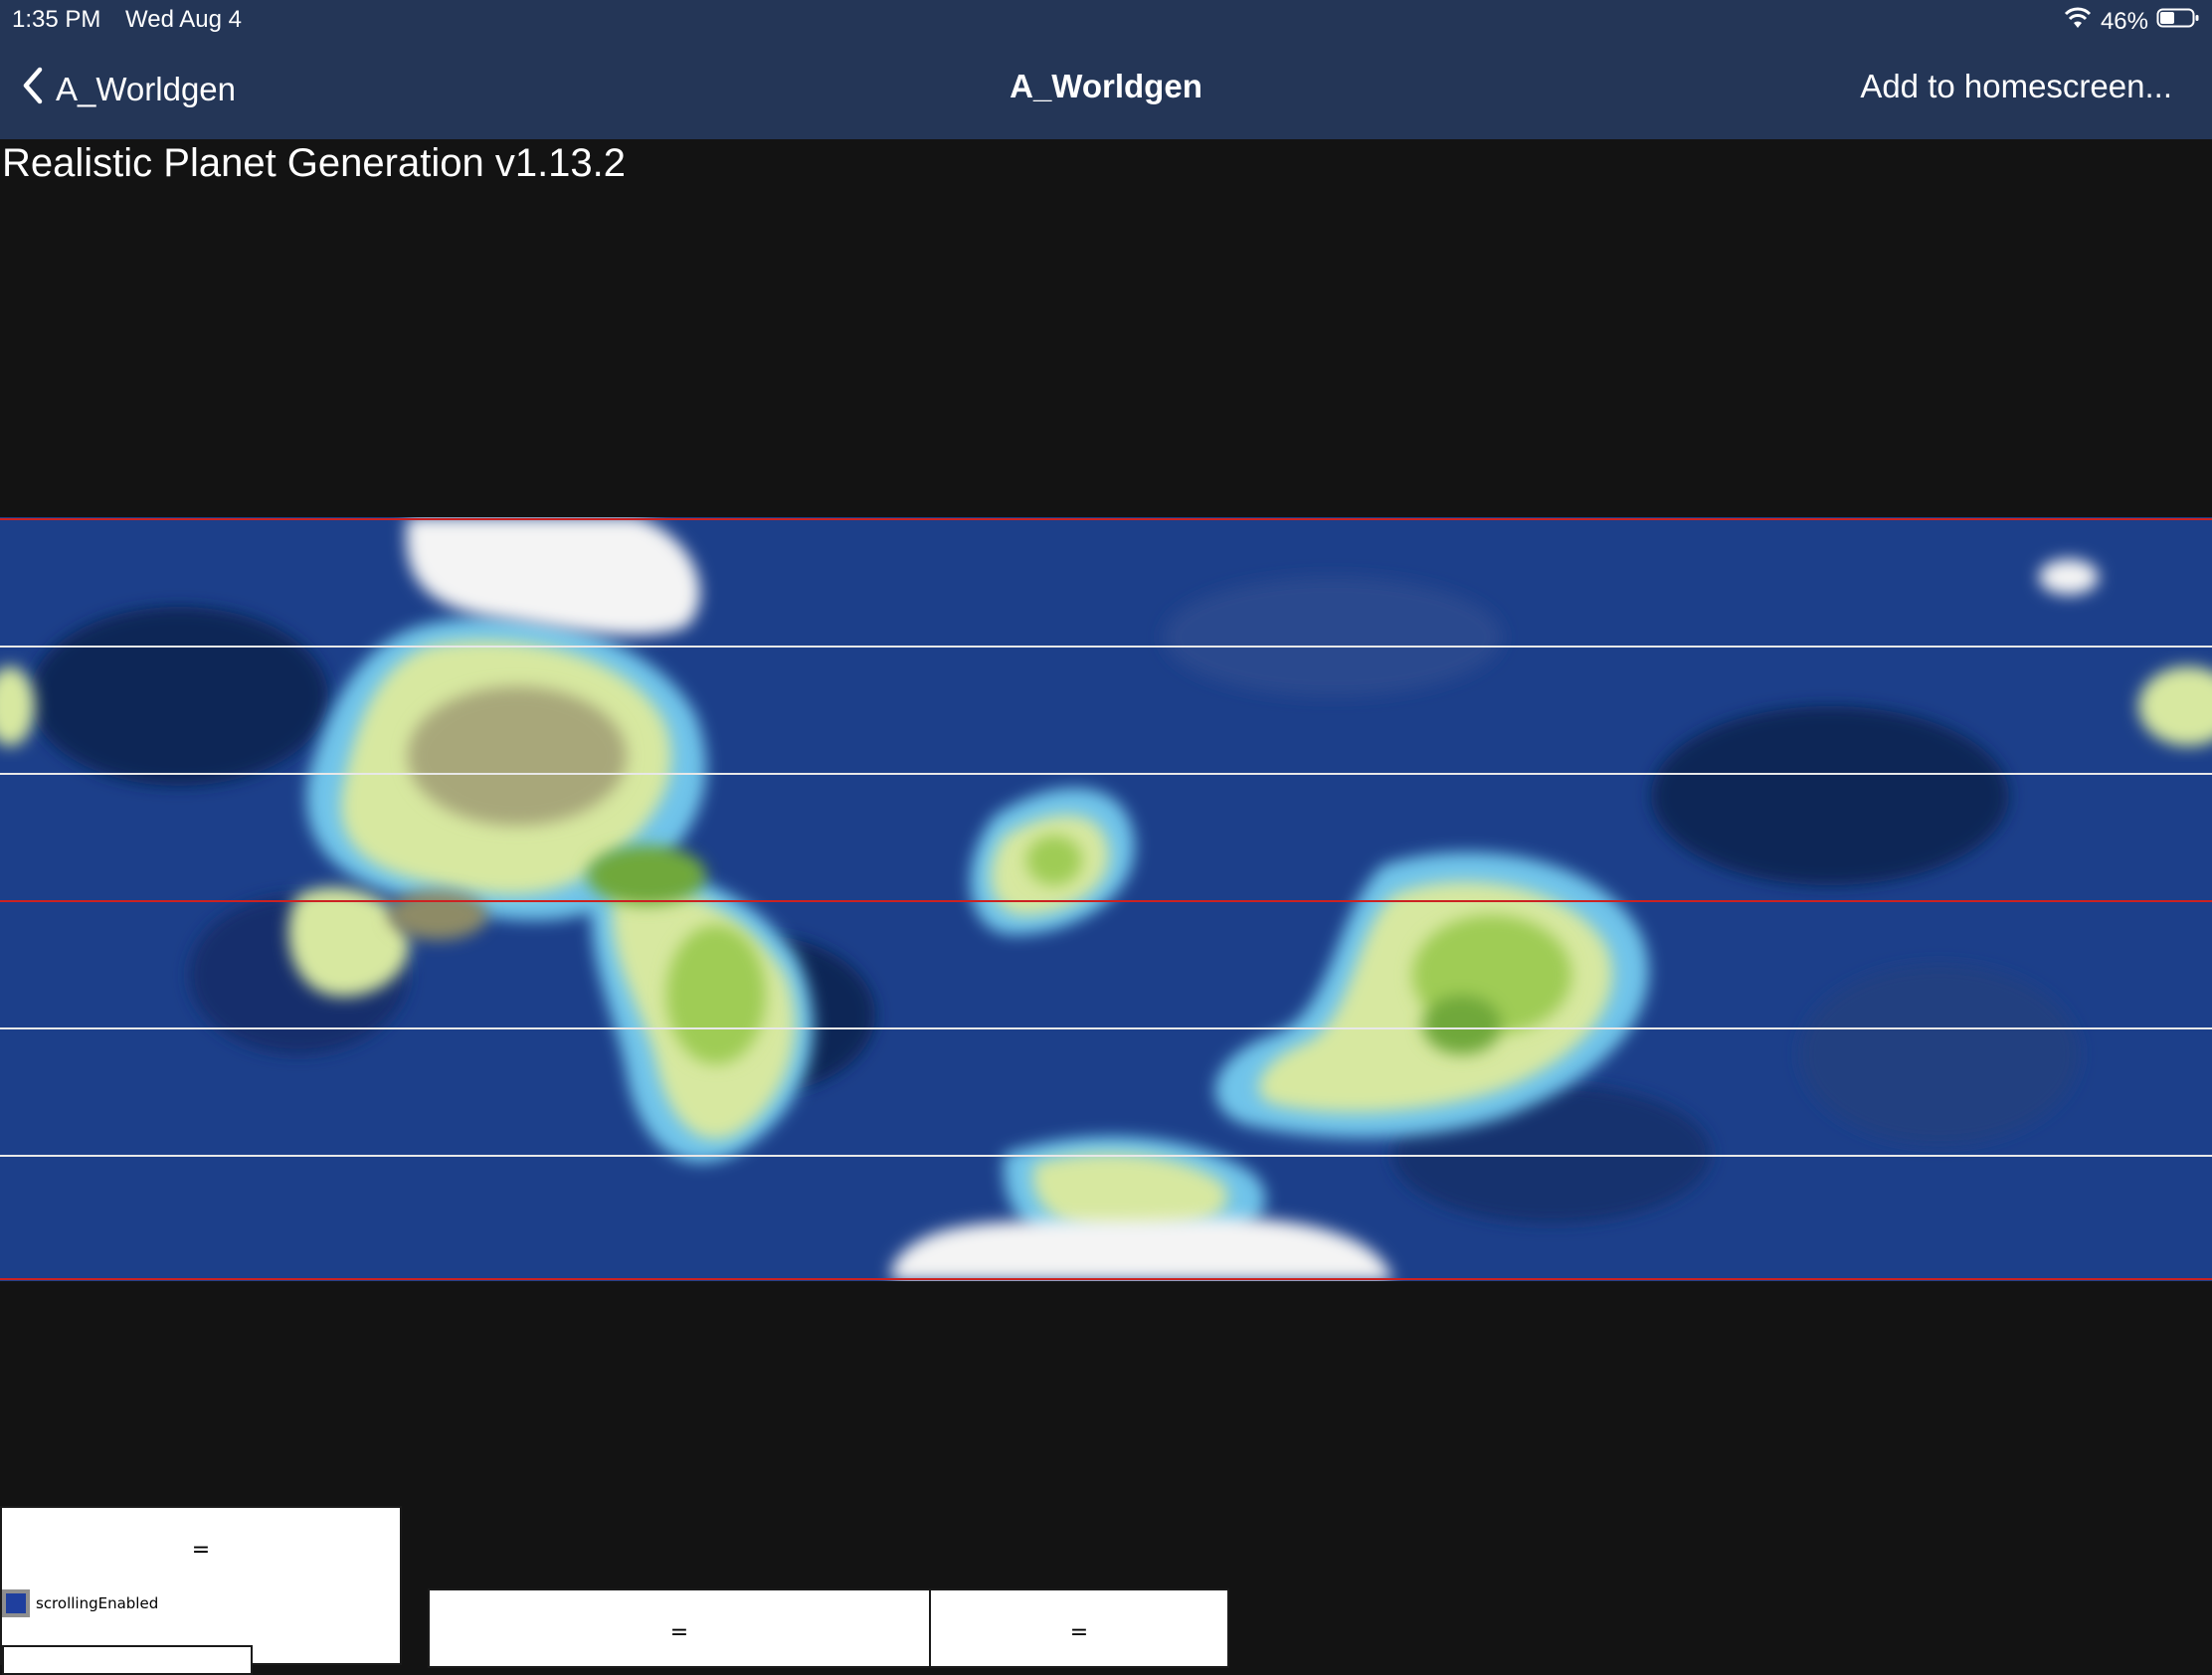  I want to click on page-title: Realistic Planet Generation v1.13.2, so click(314, 163).